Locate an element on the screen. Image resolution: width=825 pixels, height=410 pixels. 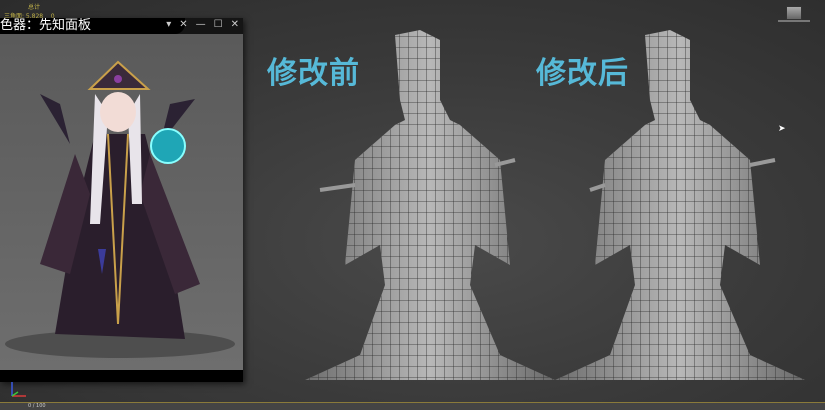
status-bar: 0 / 100 is located at coordinates (412, 406).